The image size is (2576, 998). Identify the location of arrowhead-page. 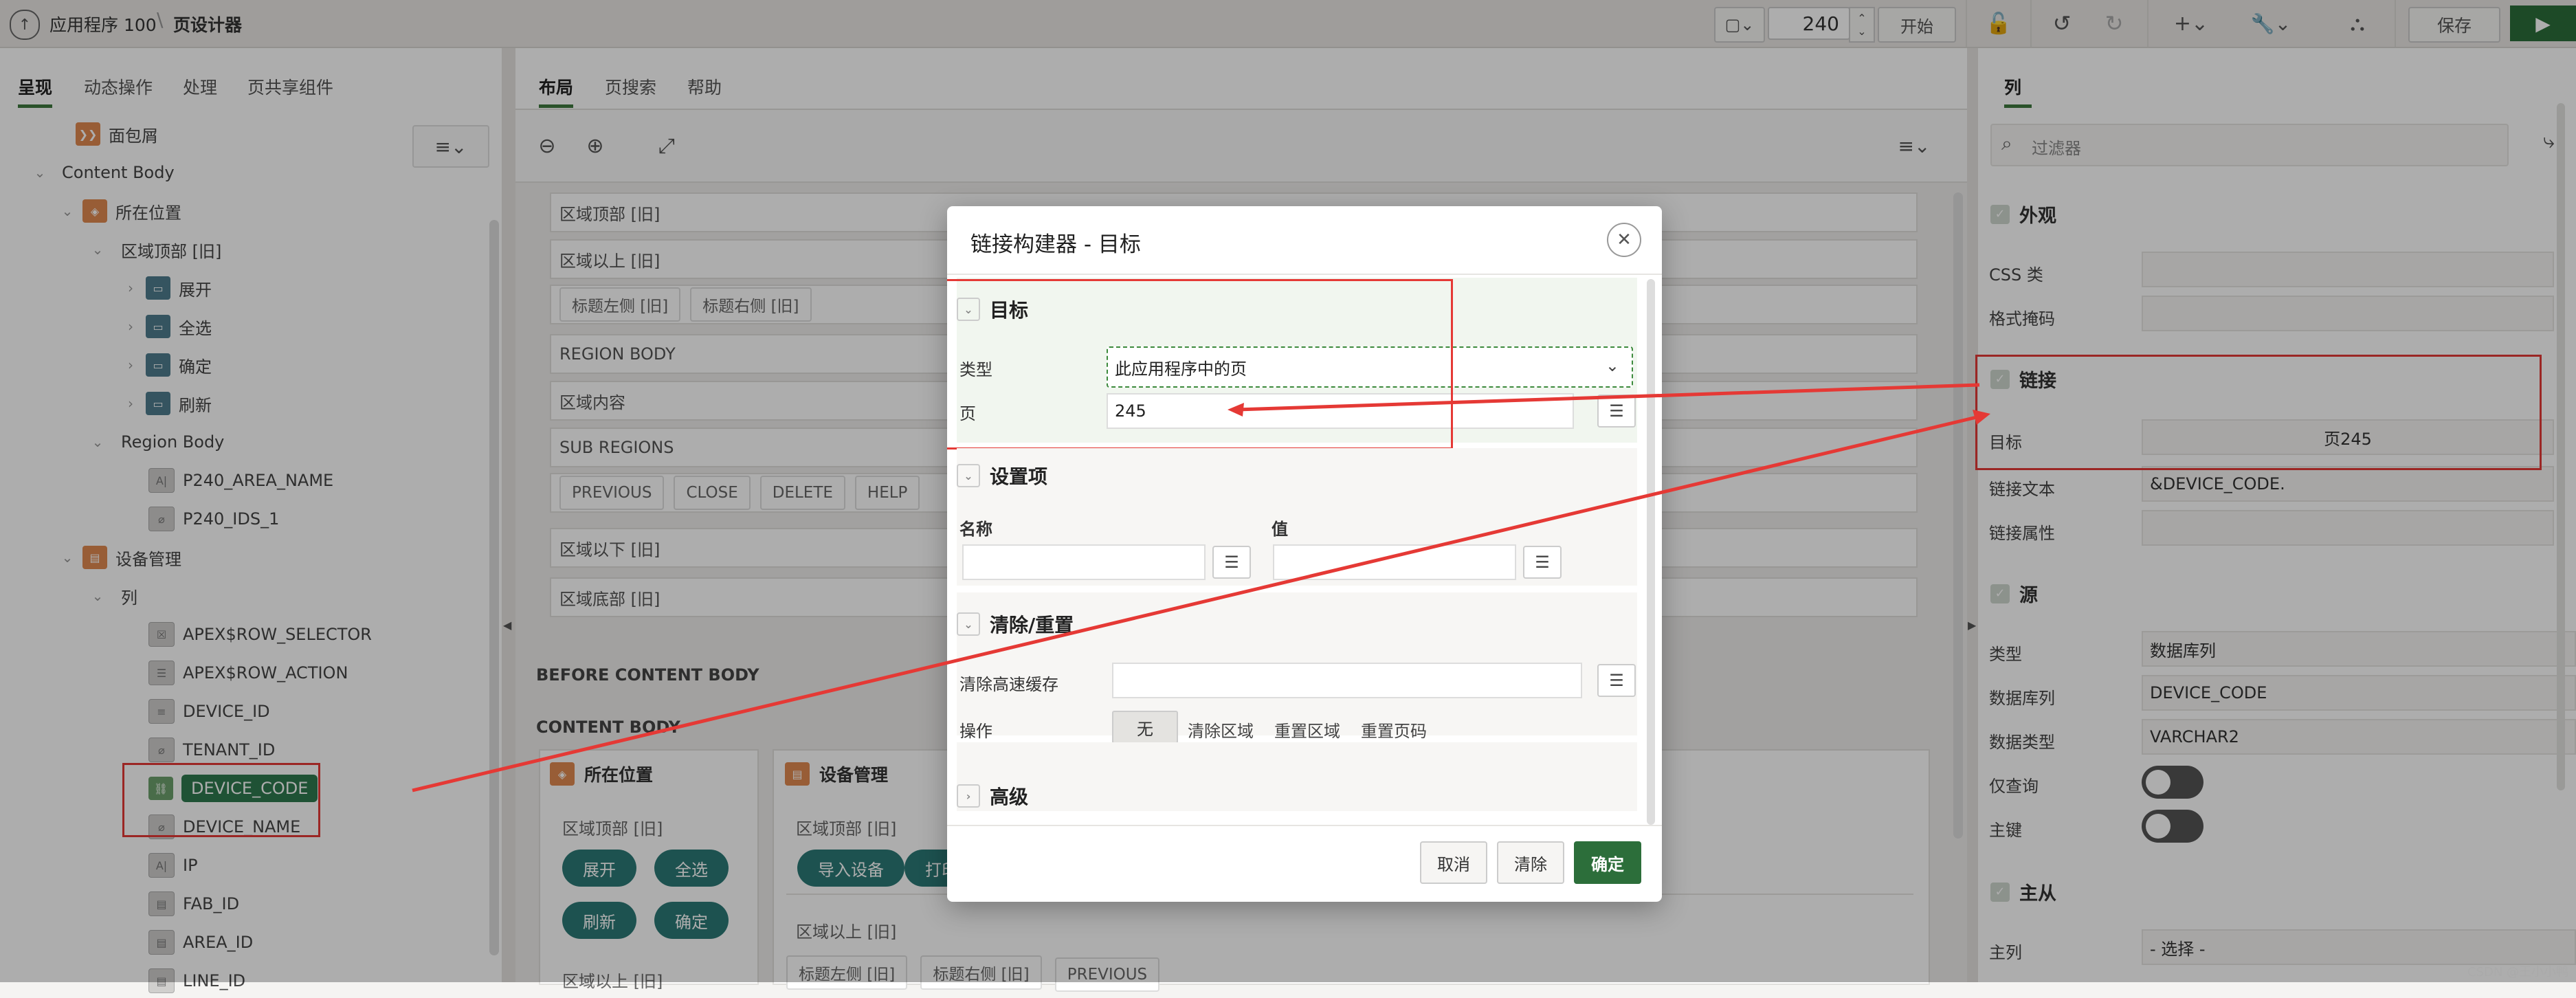
(1236, 410).